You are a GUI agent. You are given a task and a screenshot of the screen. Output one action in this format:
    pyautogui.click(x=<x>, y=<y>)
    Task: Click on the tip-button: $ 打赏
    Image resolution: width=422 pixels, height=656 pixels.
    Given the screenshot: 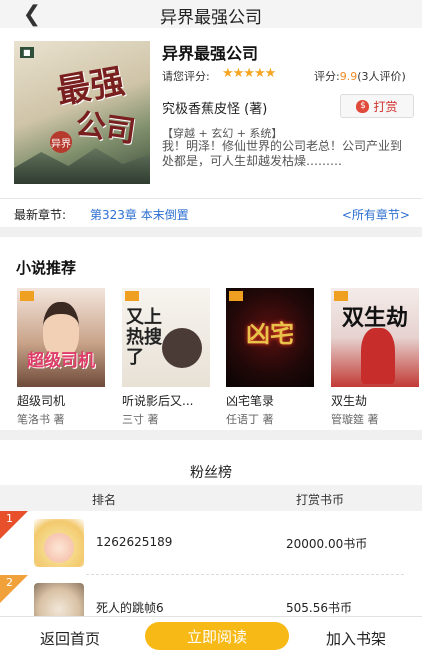 What is the action you would take?
    pyautogui.click(x=377, y=106)
    